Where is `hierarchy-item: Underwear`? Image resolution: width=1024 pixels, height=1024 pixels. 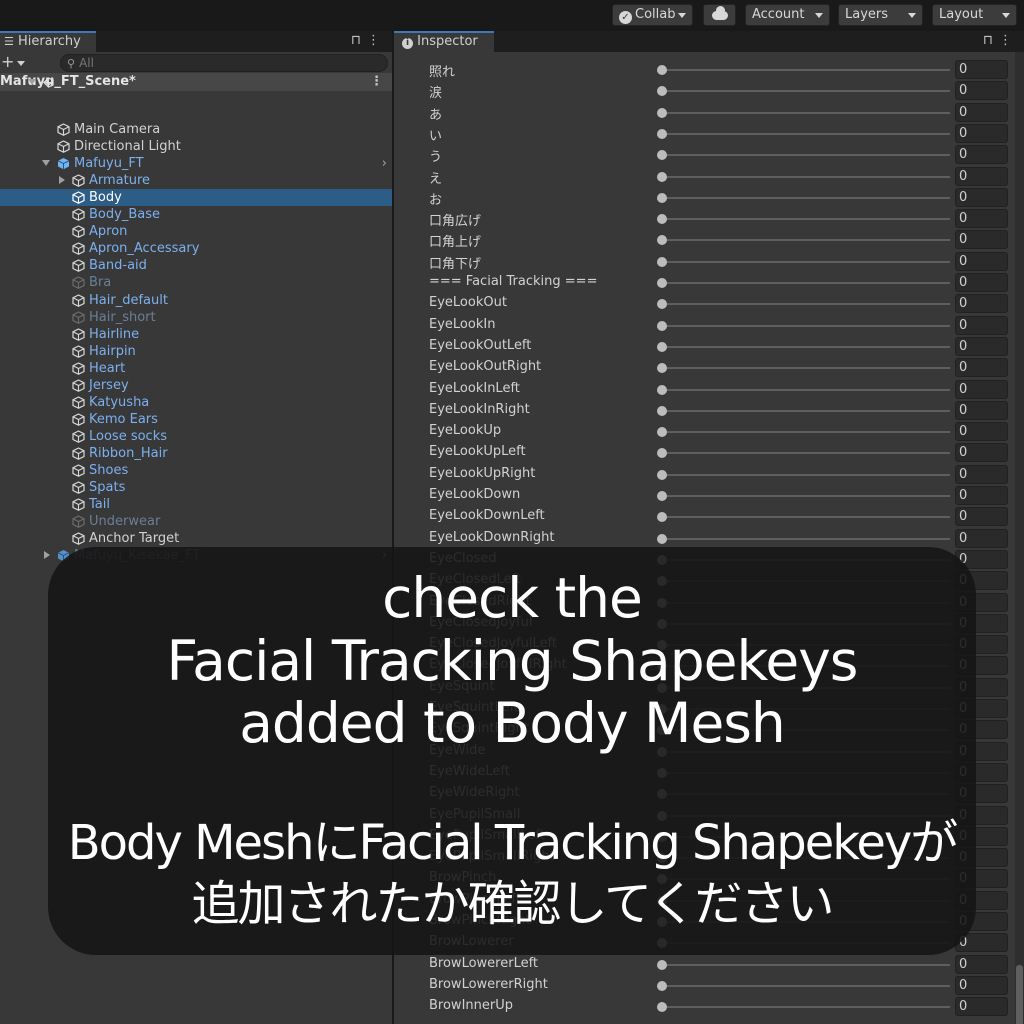
hierarchy-item: Underwear is located at coordinates (196, 521).